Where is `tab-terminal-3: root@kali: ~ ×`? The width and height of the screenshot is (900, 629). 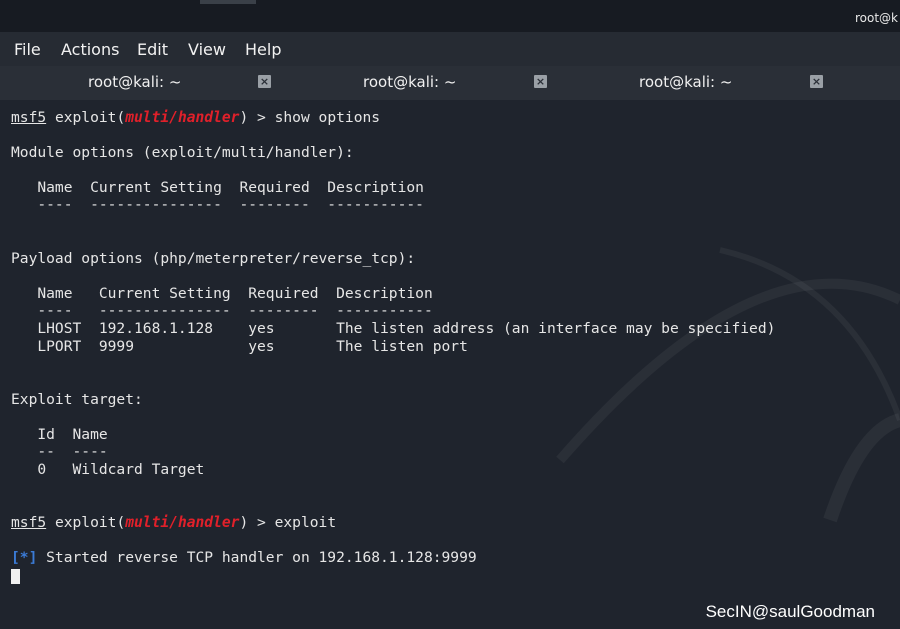 tab-terminal-3: root@kali: ~ × is located at coordinates (690, 83).